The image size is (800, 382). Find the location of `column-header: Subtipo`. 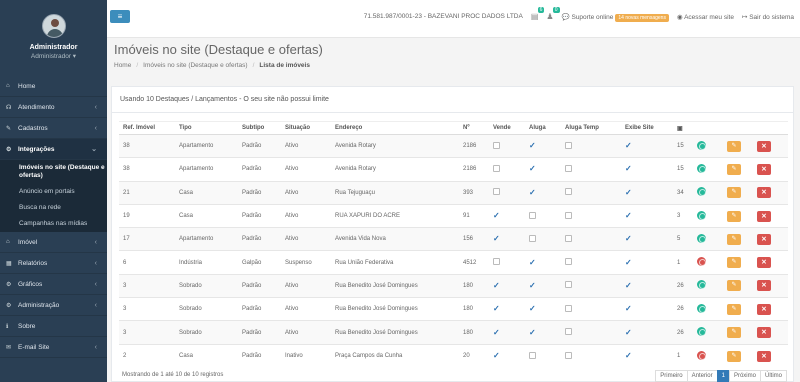

column-header: Subtipo is located at coordinates (259, 128).